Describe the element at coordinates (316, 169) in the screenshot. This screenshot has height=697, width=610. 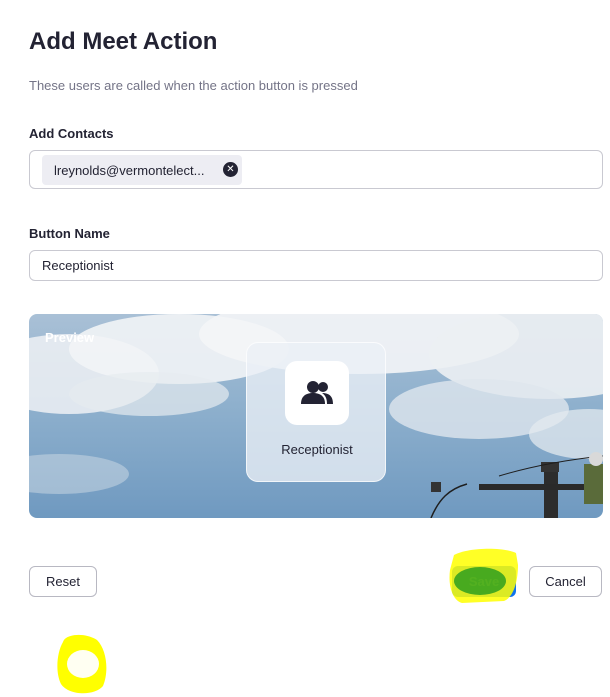
I see `contacts-input: lreynolds@vermontelect... ✕` at that location.